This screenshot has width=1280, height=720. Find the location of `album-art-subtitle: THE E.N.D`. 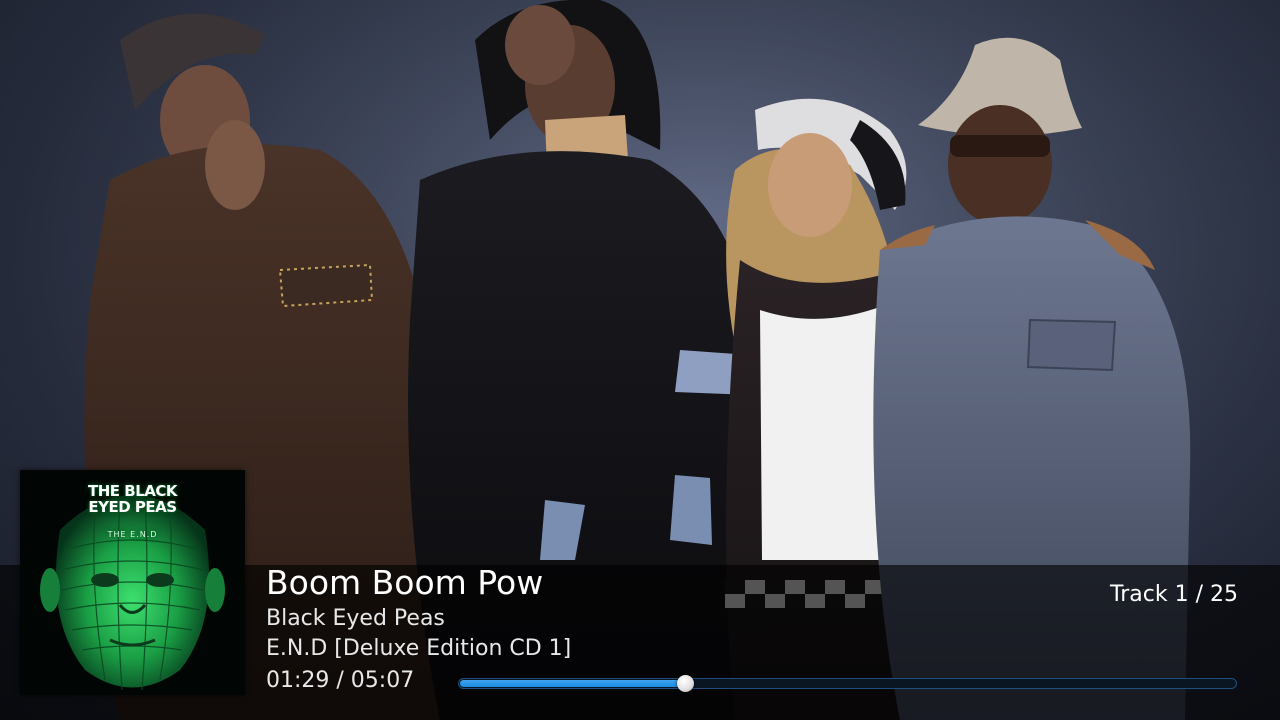

album-art-subtitle: THE E.N.D is located at coordinates (132, 534).